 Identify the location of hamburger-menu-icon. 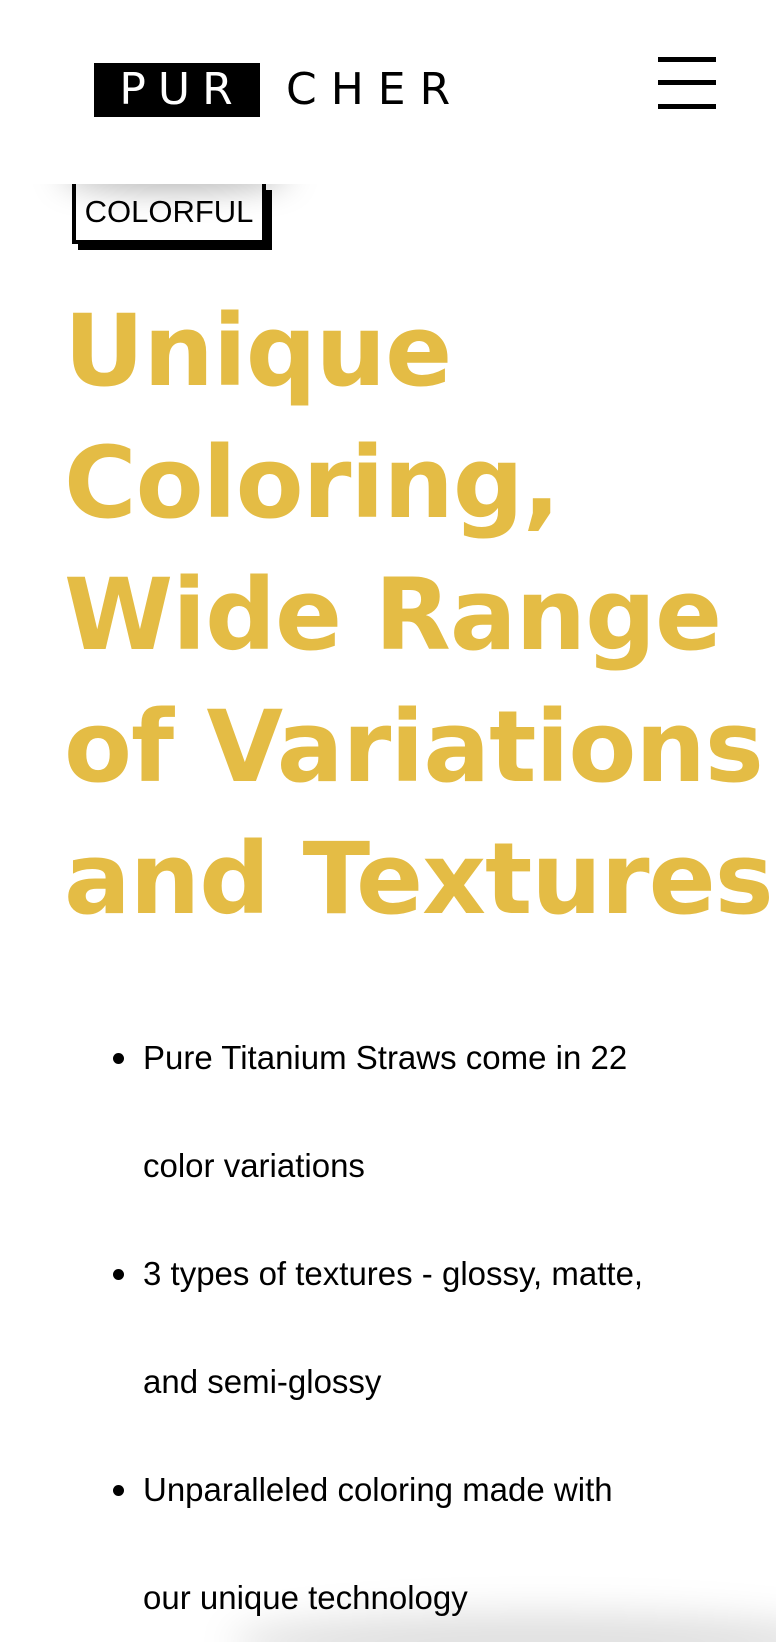
(688, 82).